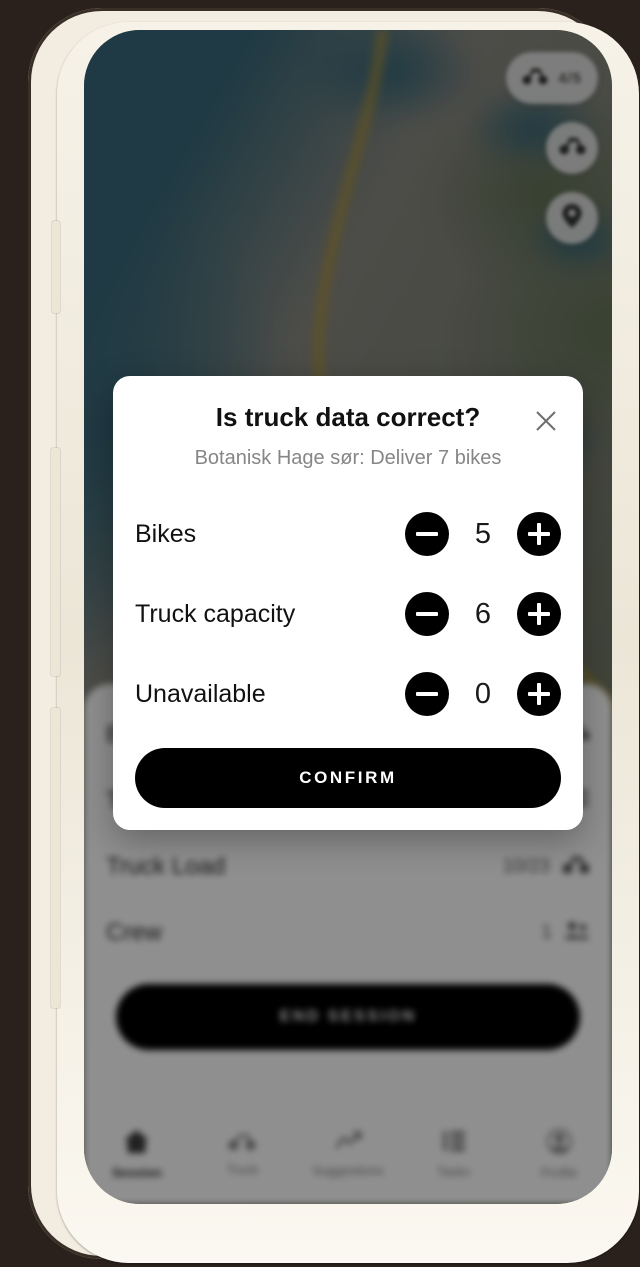  Describe the element at coordinates (546, 421) in the screenshot. I see `close-icon` at that location.